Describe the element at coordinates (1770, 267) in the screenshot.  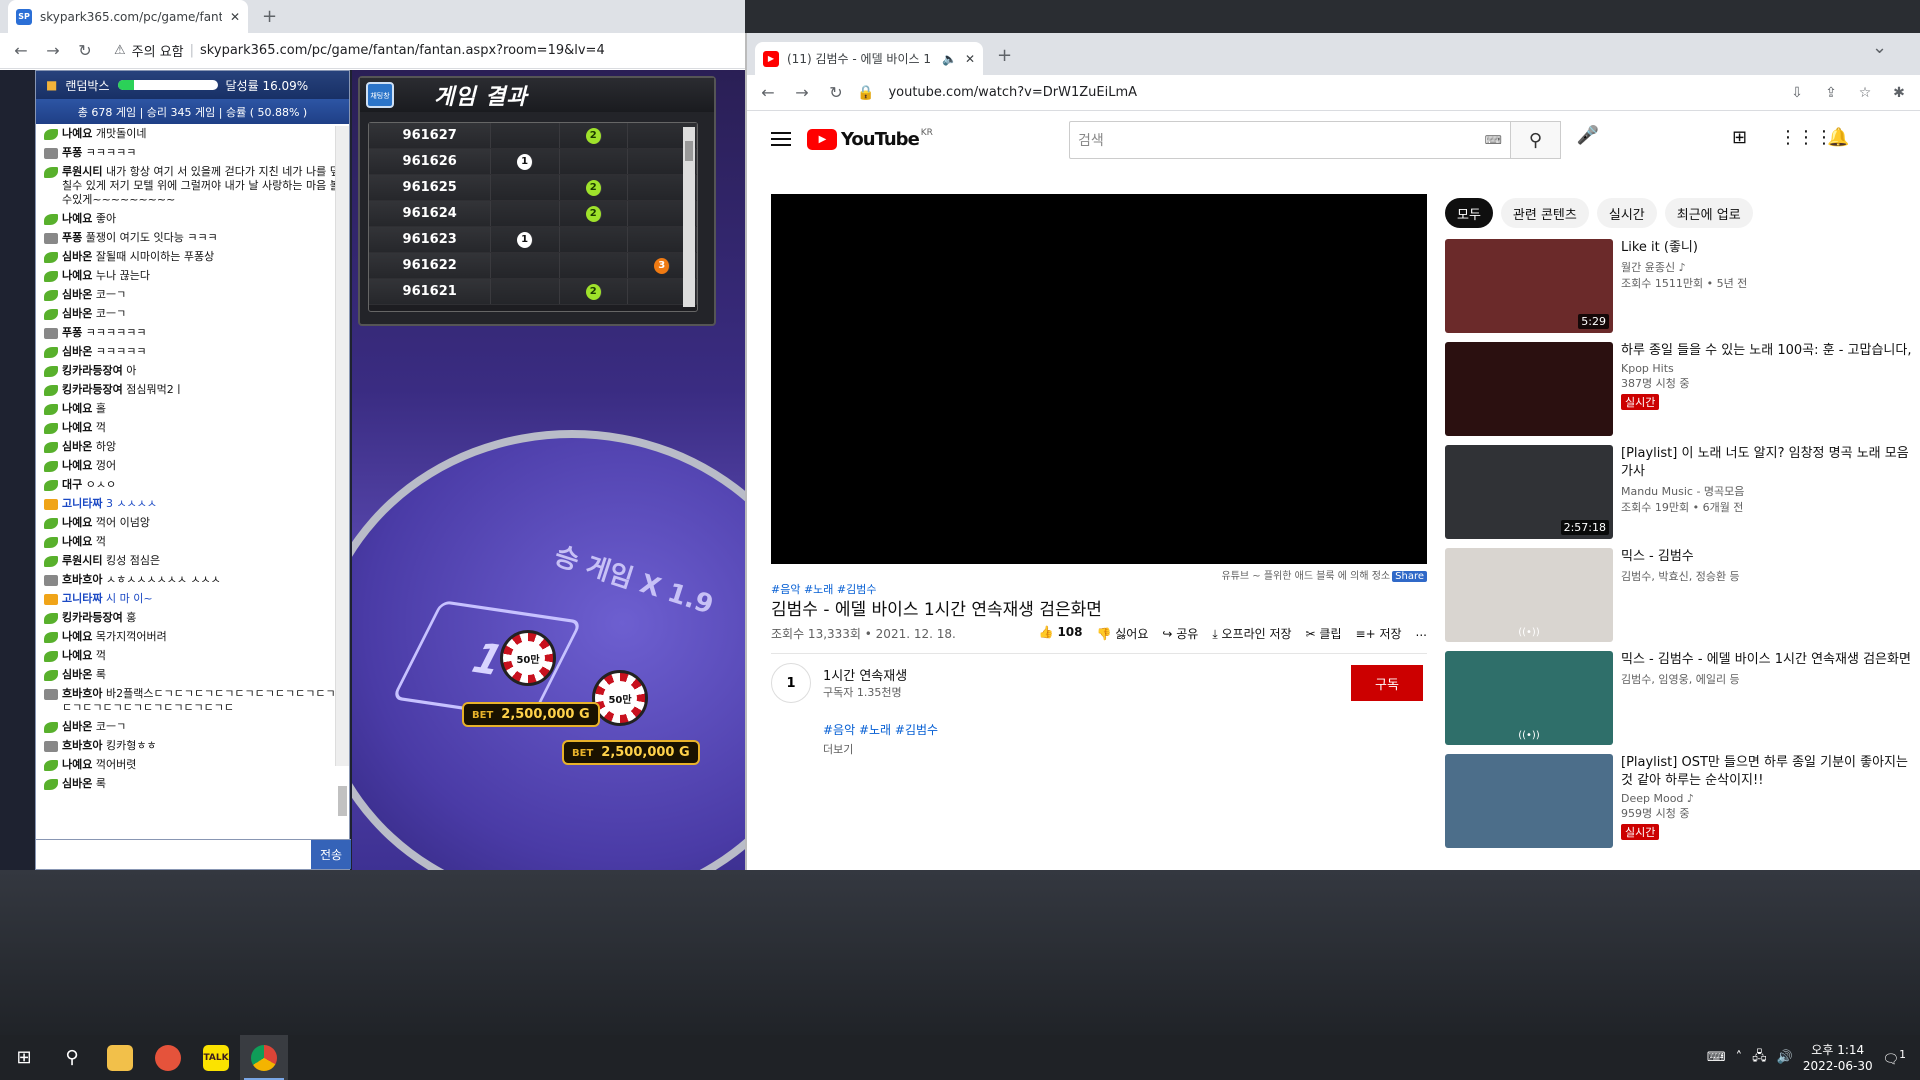
I see `rec-channel: 월간 윤종신 ♪` at that location.